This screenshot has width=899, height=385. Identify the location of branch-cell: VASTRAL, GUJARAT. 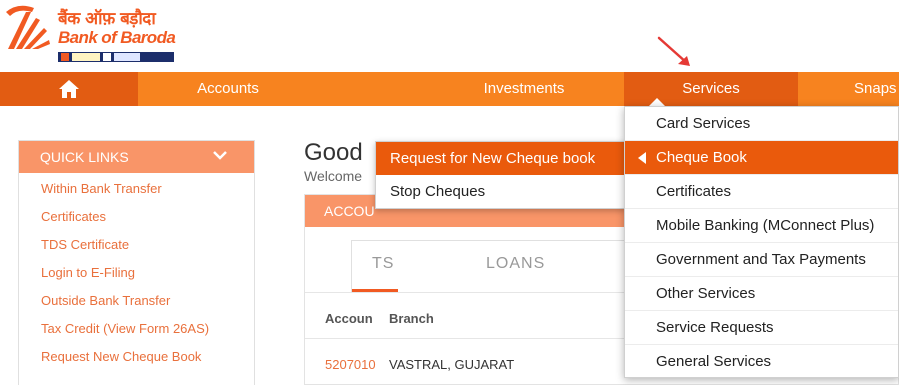
(452, 364).